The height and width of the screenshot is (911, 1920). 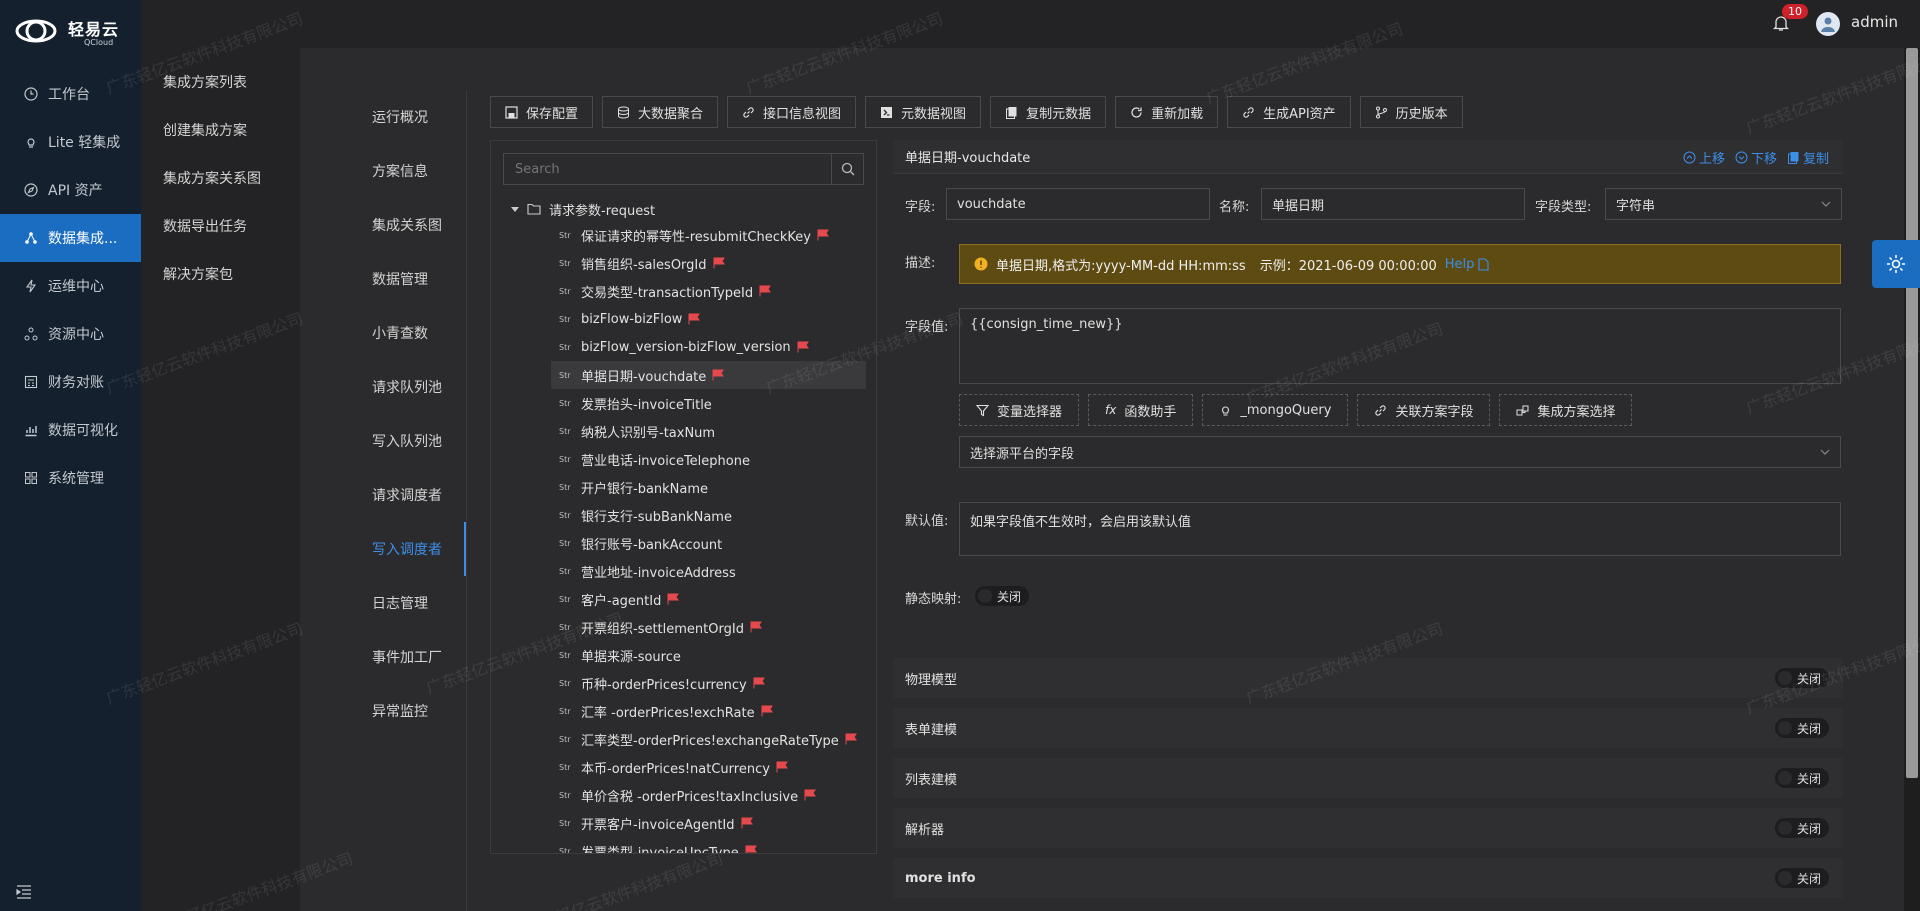 I want to click on tree-search-input, so click(x=667, y=169).